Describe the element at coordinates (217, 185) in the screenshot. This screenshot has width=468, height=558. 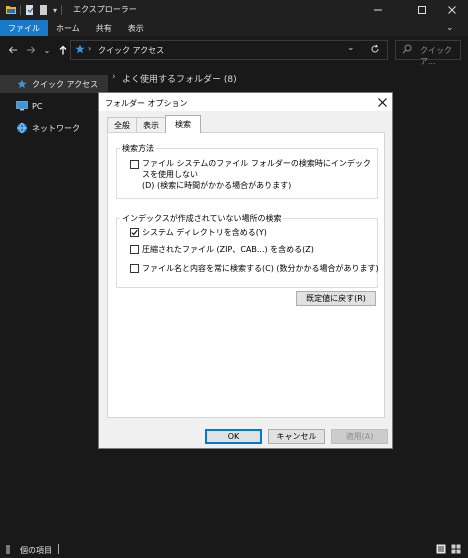
I see `option-no-index-line2: (D) (検索に時間がかかる場合があります)` at that location.